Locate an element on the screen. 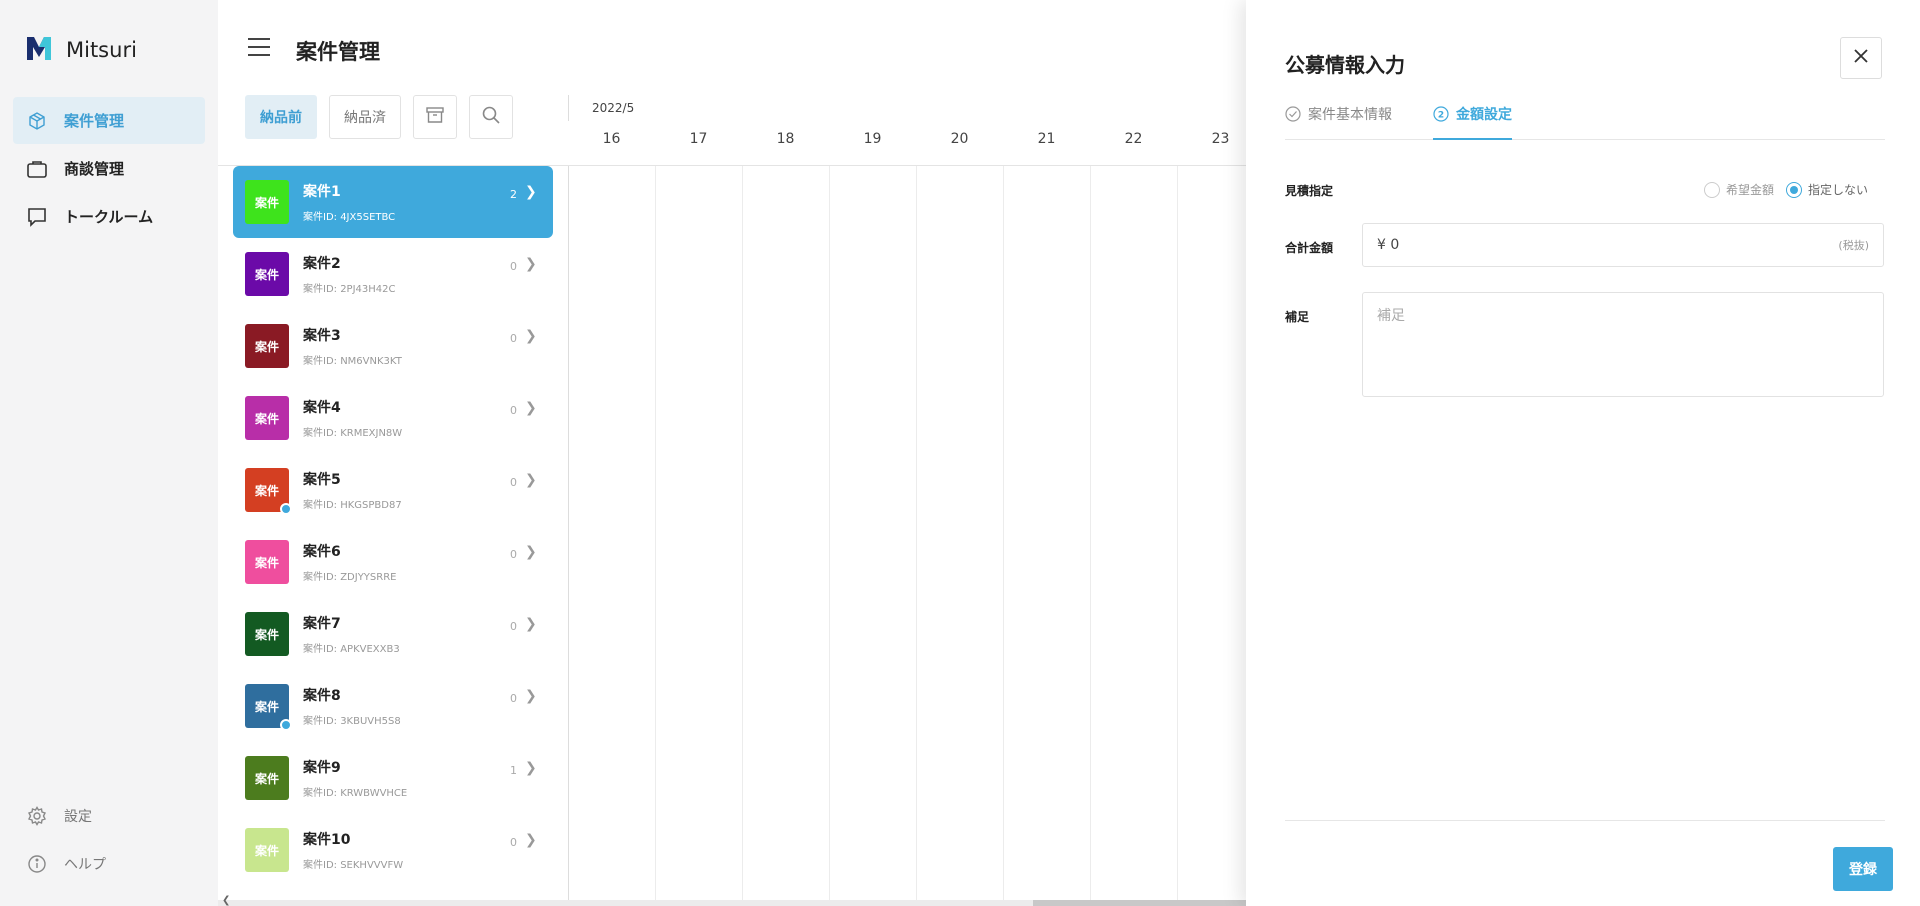  case-count: 2 is located at coordinates (513, 194).